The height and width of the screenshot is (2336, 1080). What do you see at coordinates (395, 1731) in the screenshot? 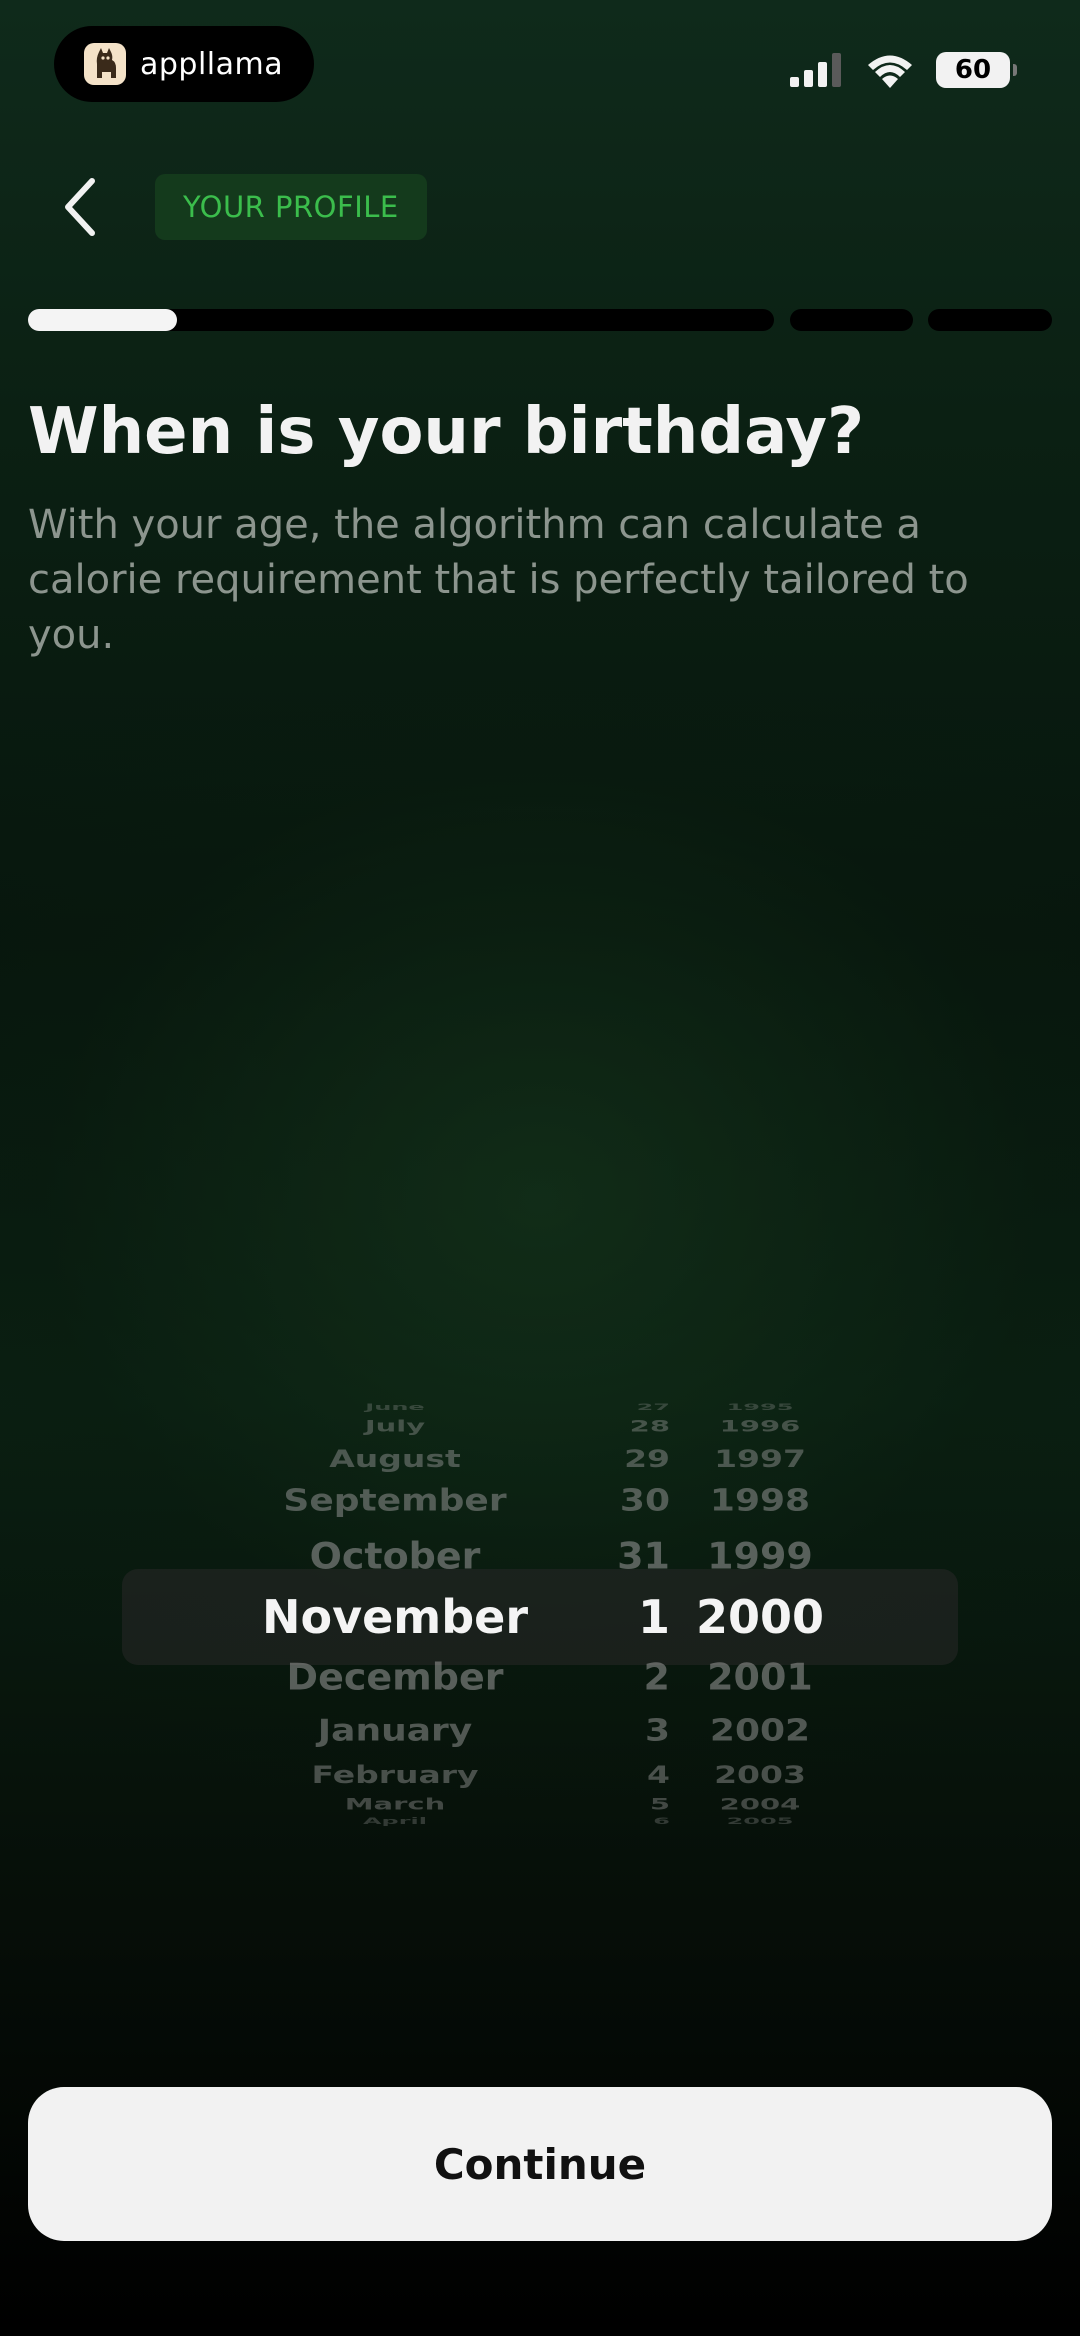
I see `month-option: January` at bounding box center [395, 1731].